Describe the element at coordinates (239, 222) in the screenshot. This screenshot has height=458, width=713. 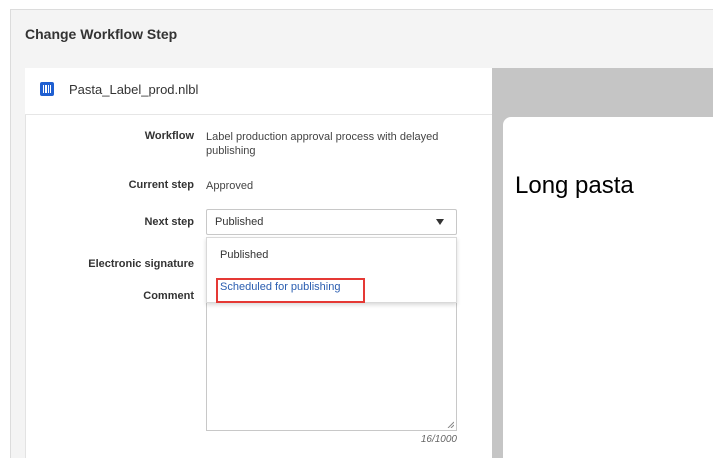
I see `next-step-selected-value: Published` at that location.